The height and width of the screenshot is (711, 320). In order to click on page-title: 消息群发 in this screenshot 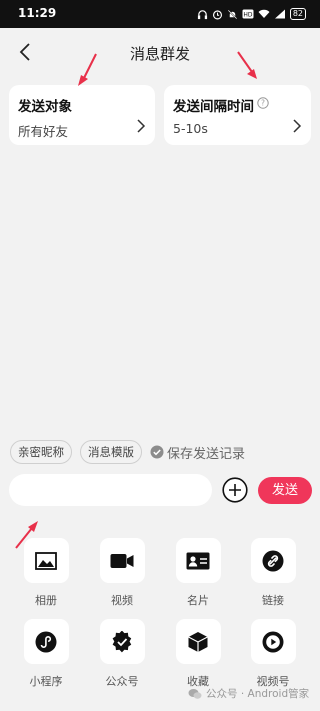, I will do `click(159, 54)`.